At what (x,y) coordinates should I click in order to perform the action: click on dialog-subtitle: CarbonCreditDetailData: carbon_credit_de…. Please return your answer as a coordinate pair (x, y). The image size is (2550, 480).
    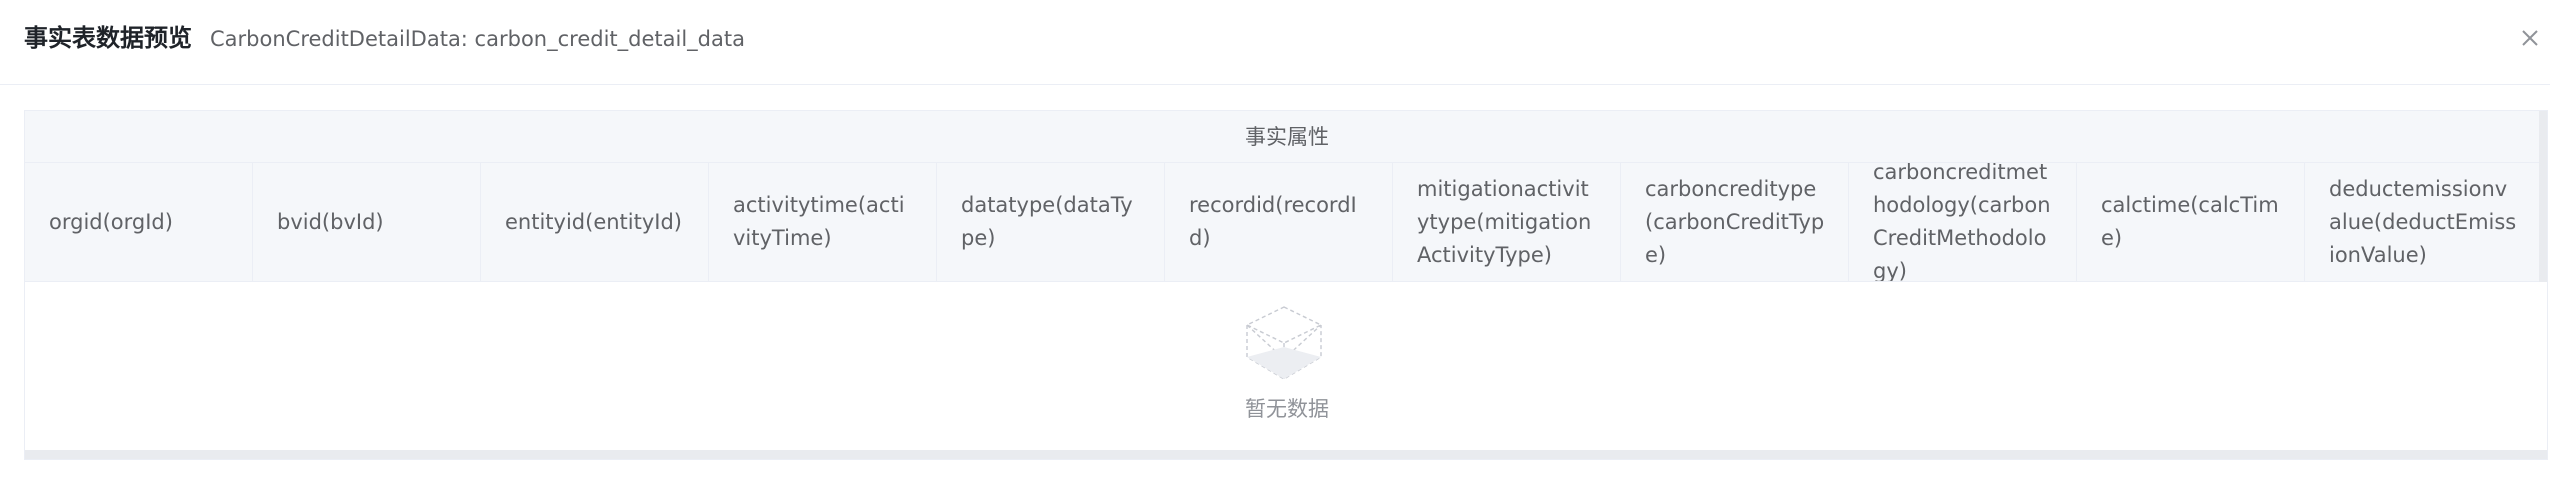
    Looking at the image, I should click on (477, 39).